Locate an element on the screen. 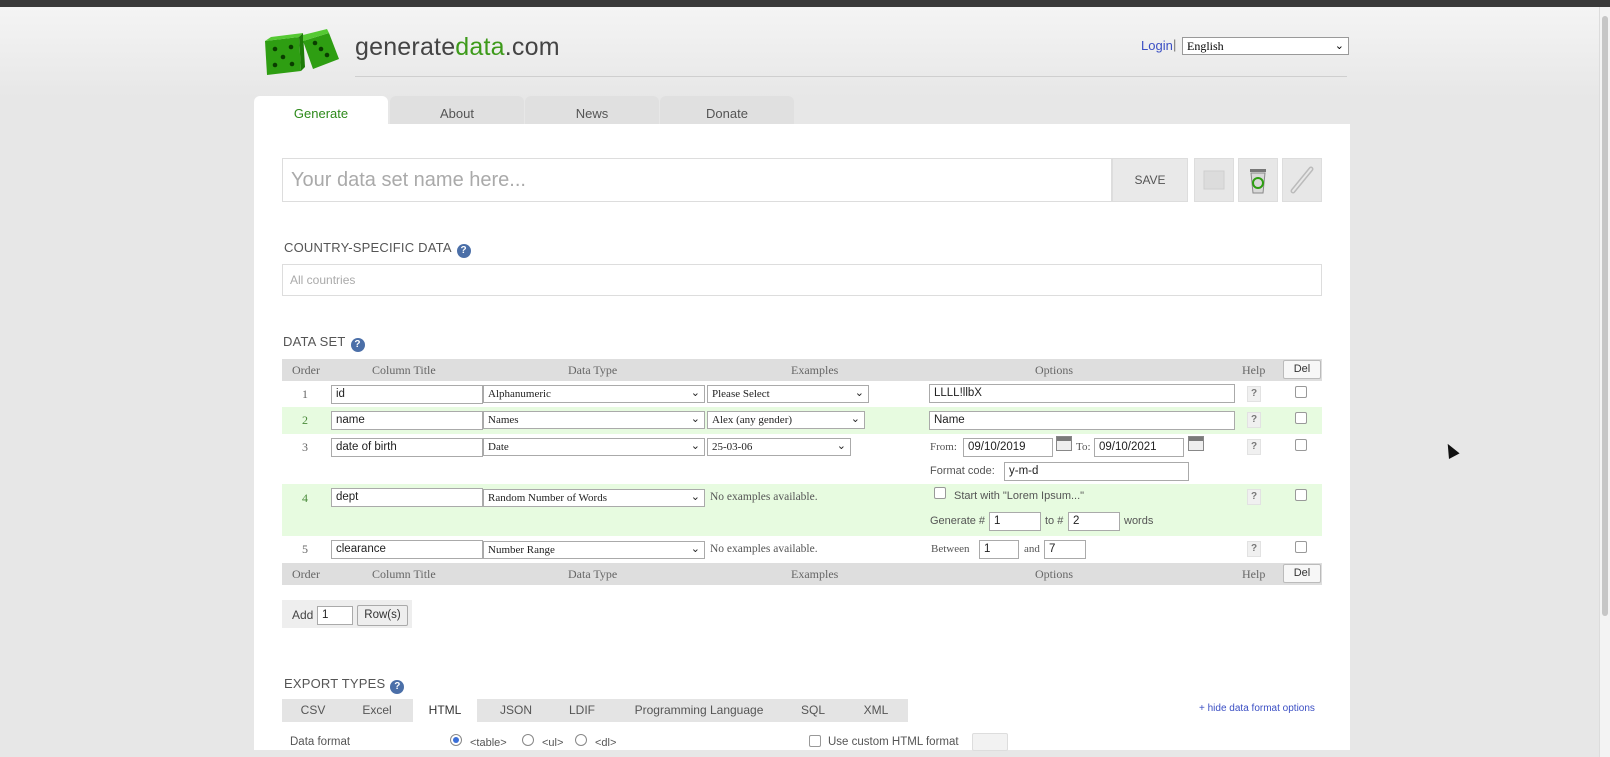 The height and width of the screenshot is (757, 1610). words-min-input: 1 is located at coordinates (1015, 521).